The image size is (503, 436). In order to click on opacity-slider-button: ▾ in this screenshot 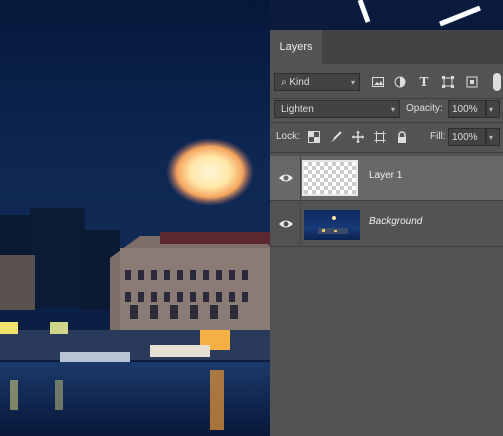, I will do `click(493, 109)`.